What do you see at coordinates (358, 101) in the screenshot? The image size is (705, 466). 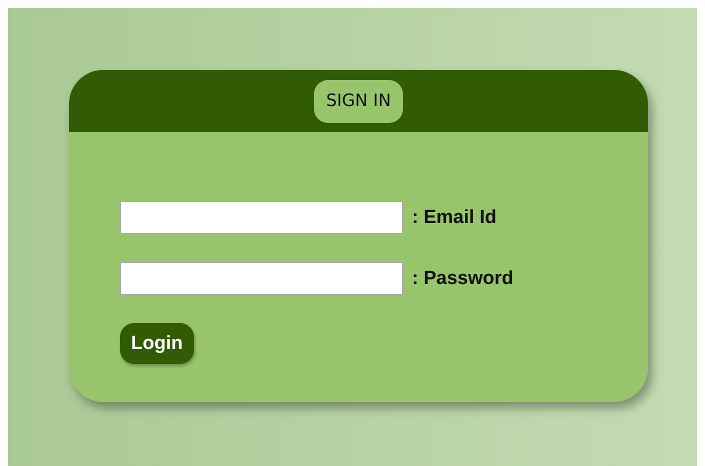 I see `card-title: SIGN IN` at bounding box center [358, 101].